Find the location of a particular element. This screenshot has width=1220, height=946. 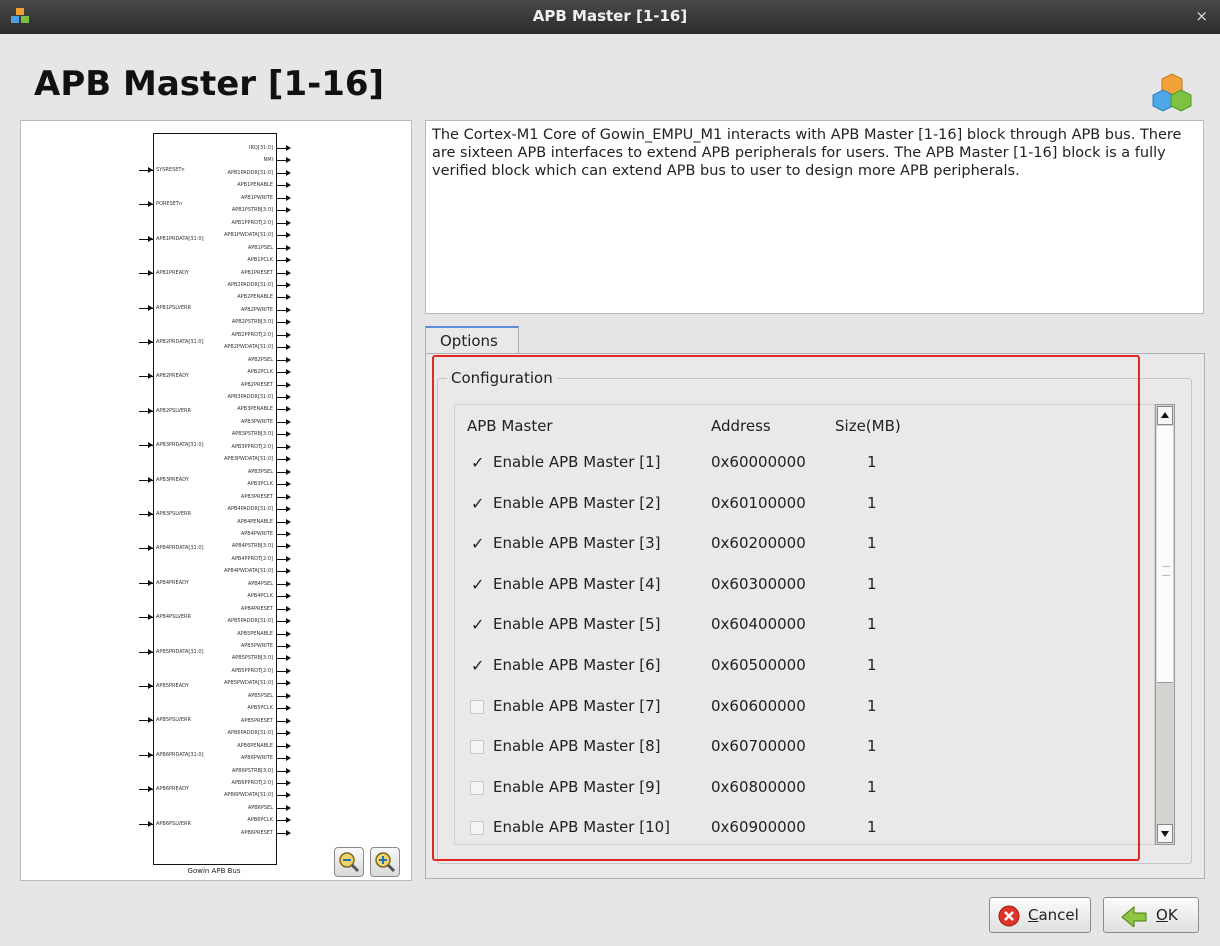

pin-label: APB5PCLK is located at coordinates (260, 708).